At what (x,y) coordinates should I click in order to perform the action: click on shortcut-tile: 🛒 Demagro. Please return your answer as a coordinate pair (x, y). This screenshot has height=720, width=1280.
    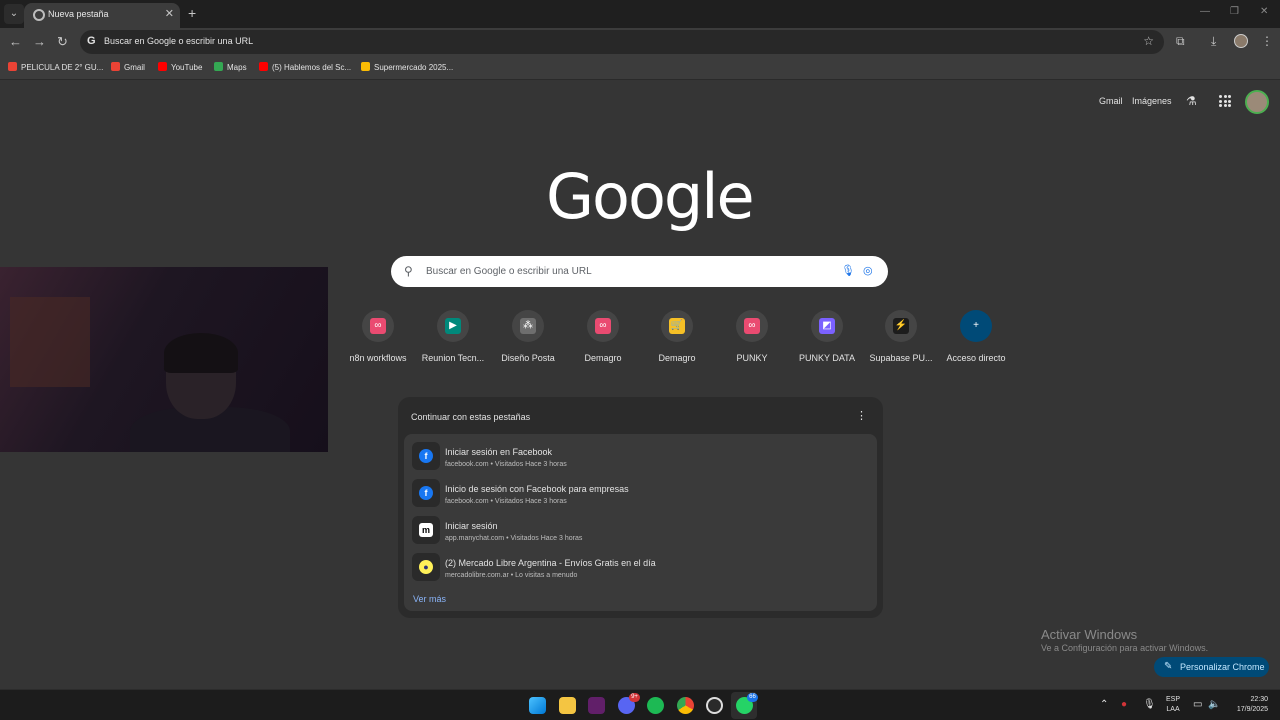
    Looking at the image, I should click on (677, 336).